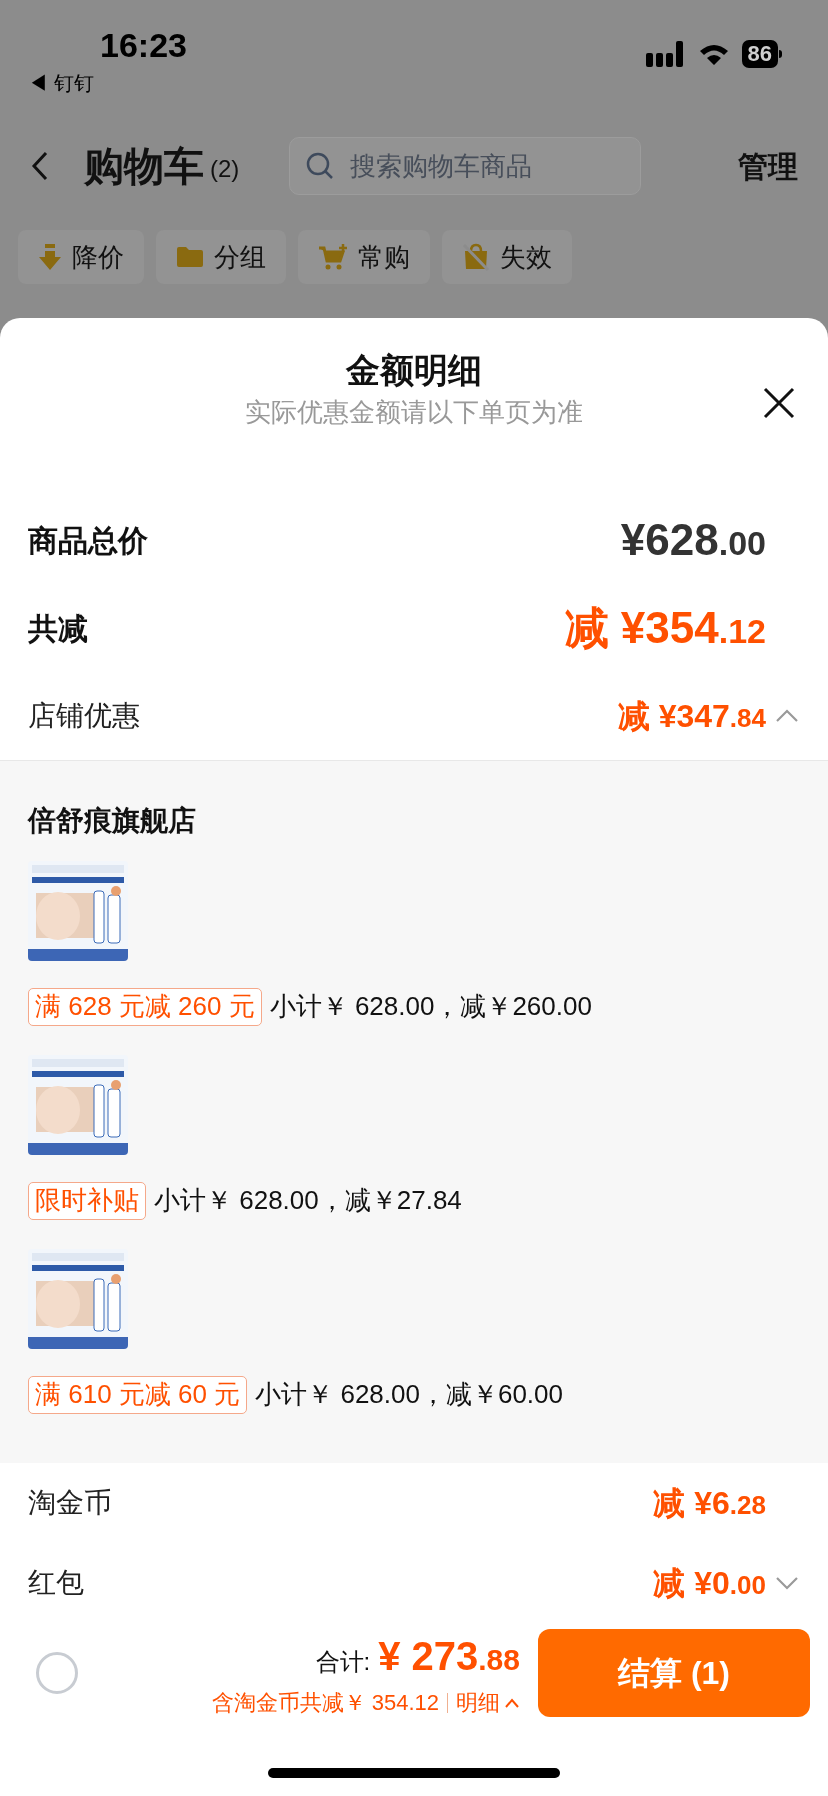 The width and height of the screenshot is (828, 1796). What do you see at coordinates (343, 1662) in the screenshot?
I see `total-label: 合计:` at bounding box center [343, 1662].